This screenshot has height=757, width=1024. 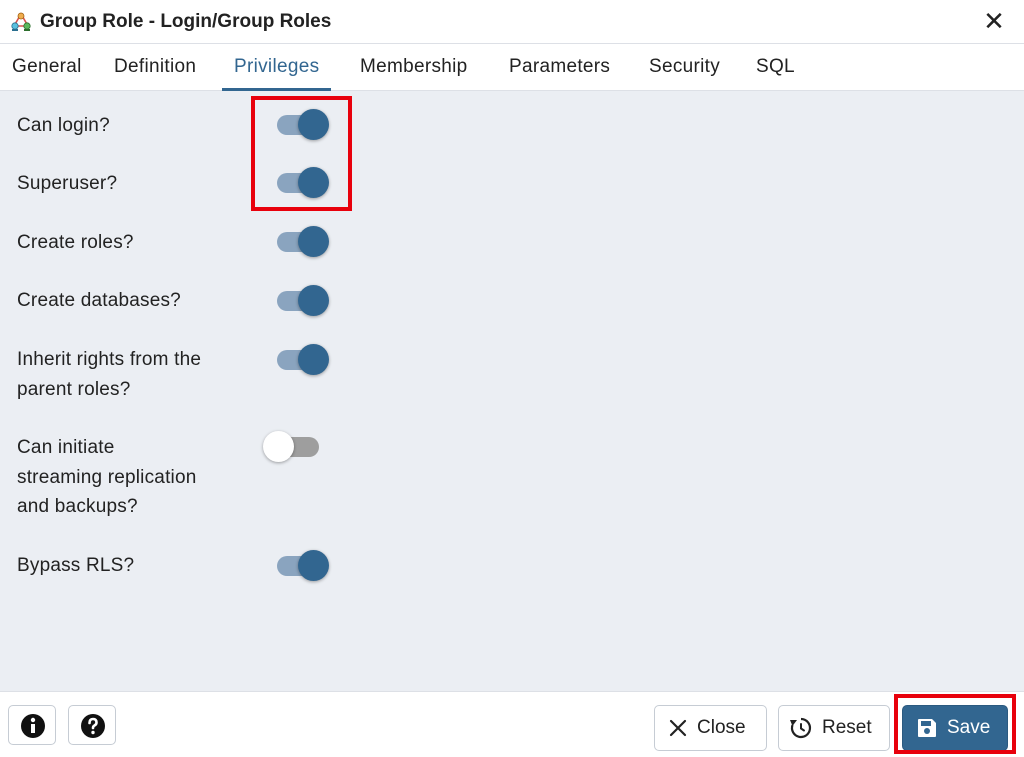 What do you see at coordinates (994, 21) in the screenshot?
I see `close-icon: ✕` at bounding box center [994, 21].